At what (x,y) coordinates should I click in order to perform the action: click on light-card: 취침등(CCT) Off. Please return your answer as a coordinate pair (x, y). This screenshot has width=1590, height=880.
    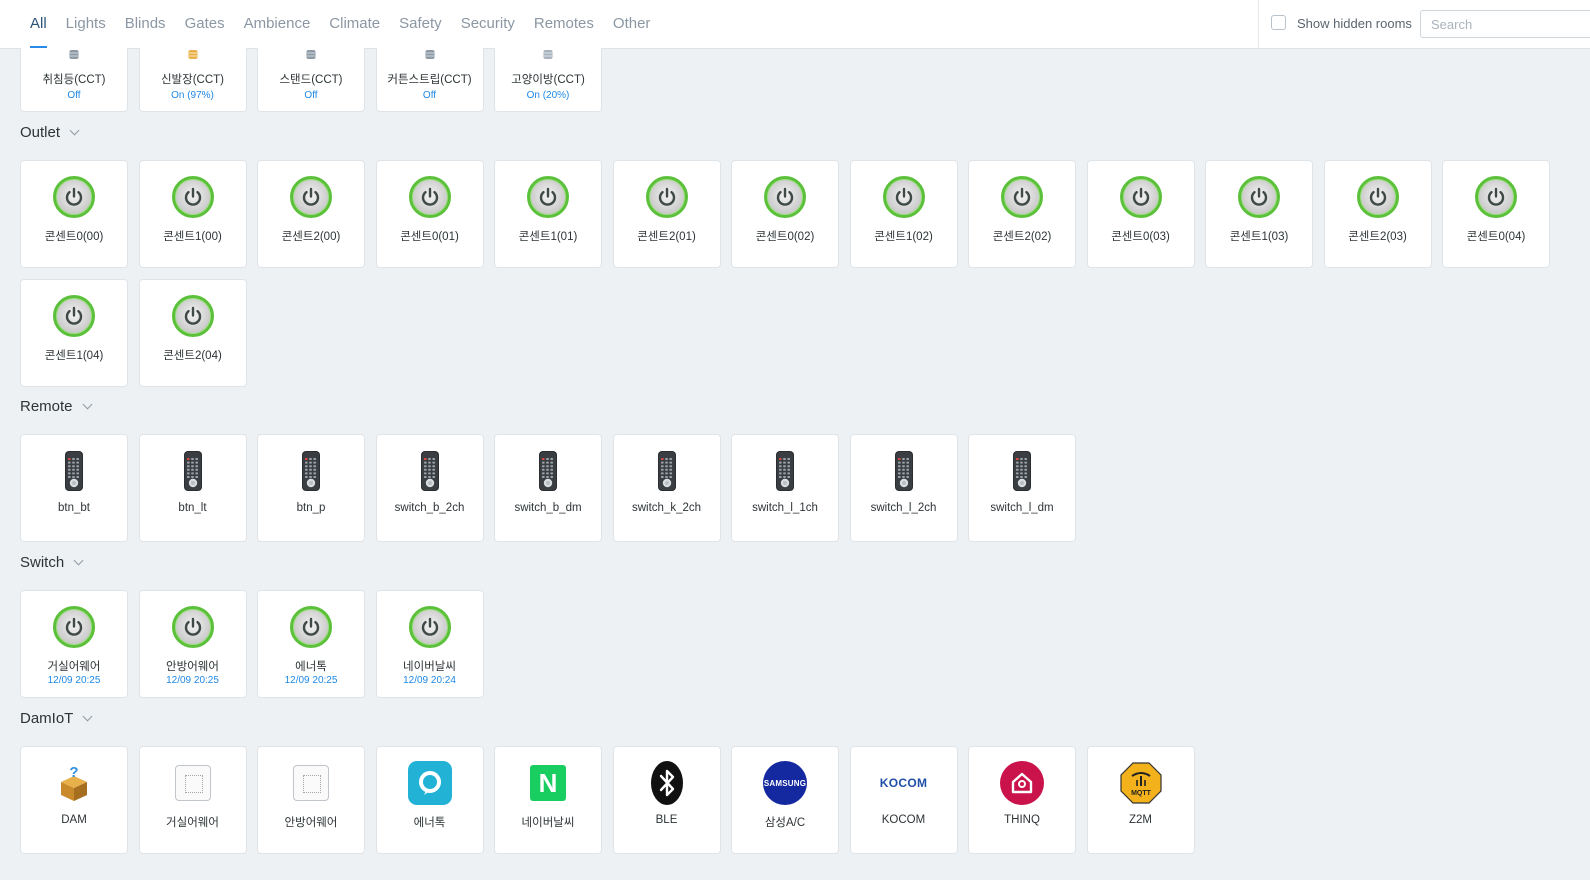
    Looking at the image, I should click on (74, 80).